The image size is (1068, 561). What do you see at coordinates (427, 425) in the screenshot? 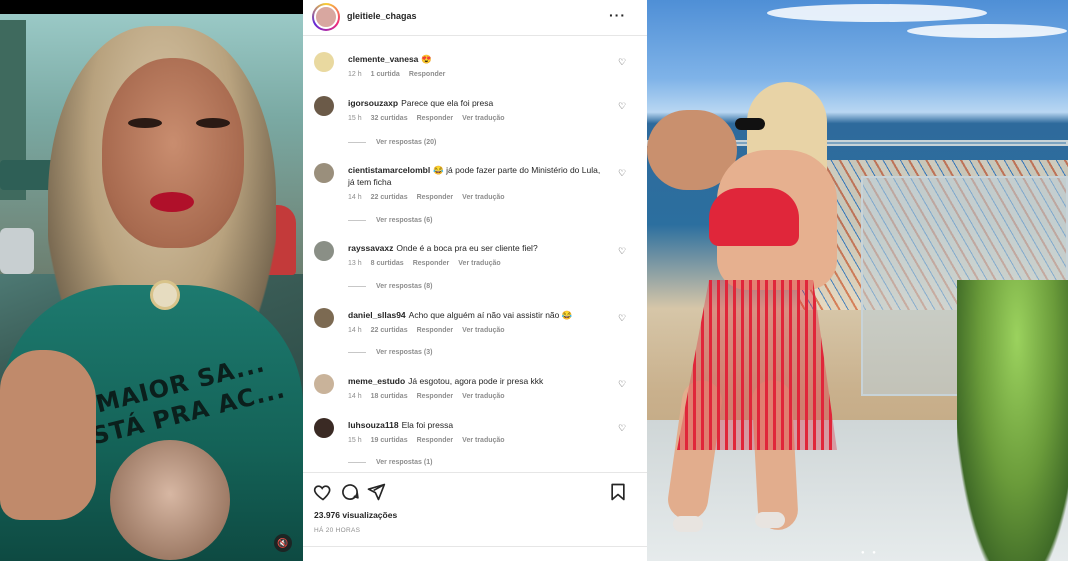
I see `comment-text: Ela foi pressa` at bounding box center [427, 425].